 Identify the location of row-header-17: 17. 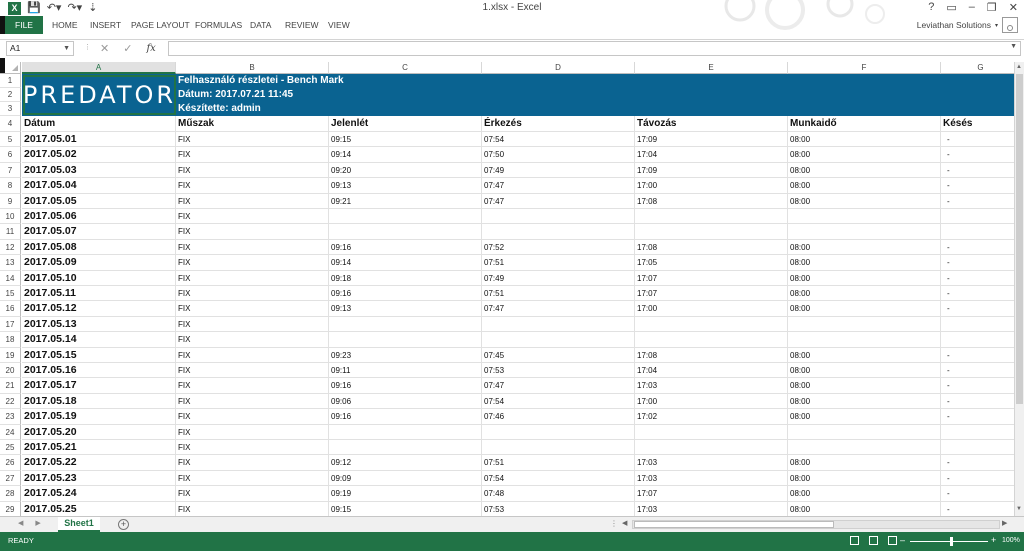
(10, 324).